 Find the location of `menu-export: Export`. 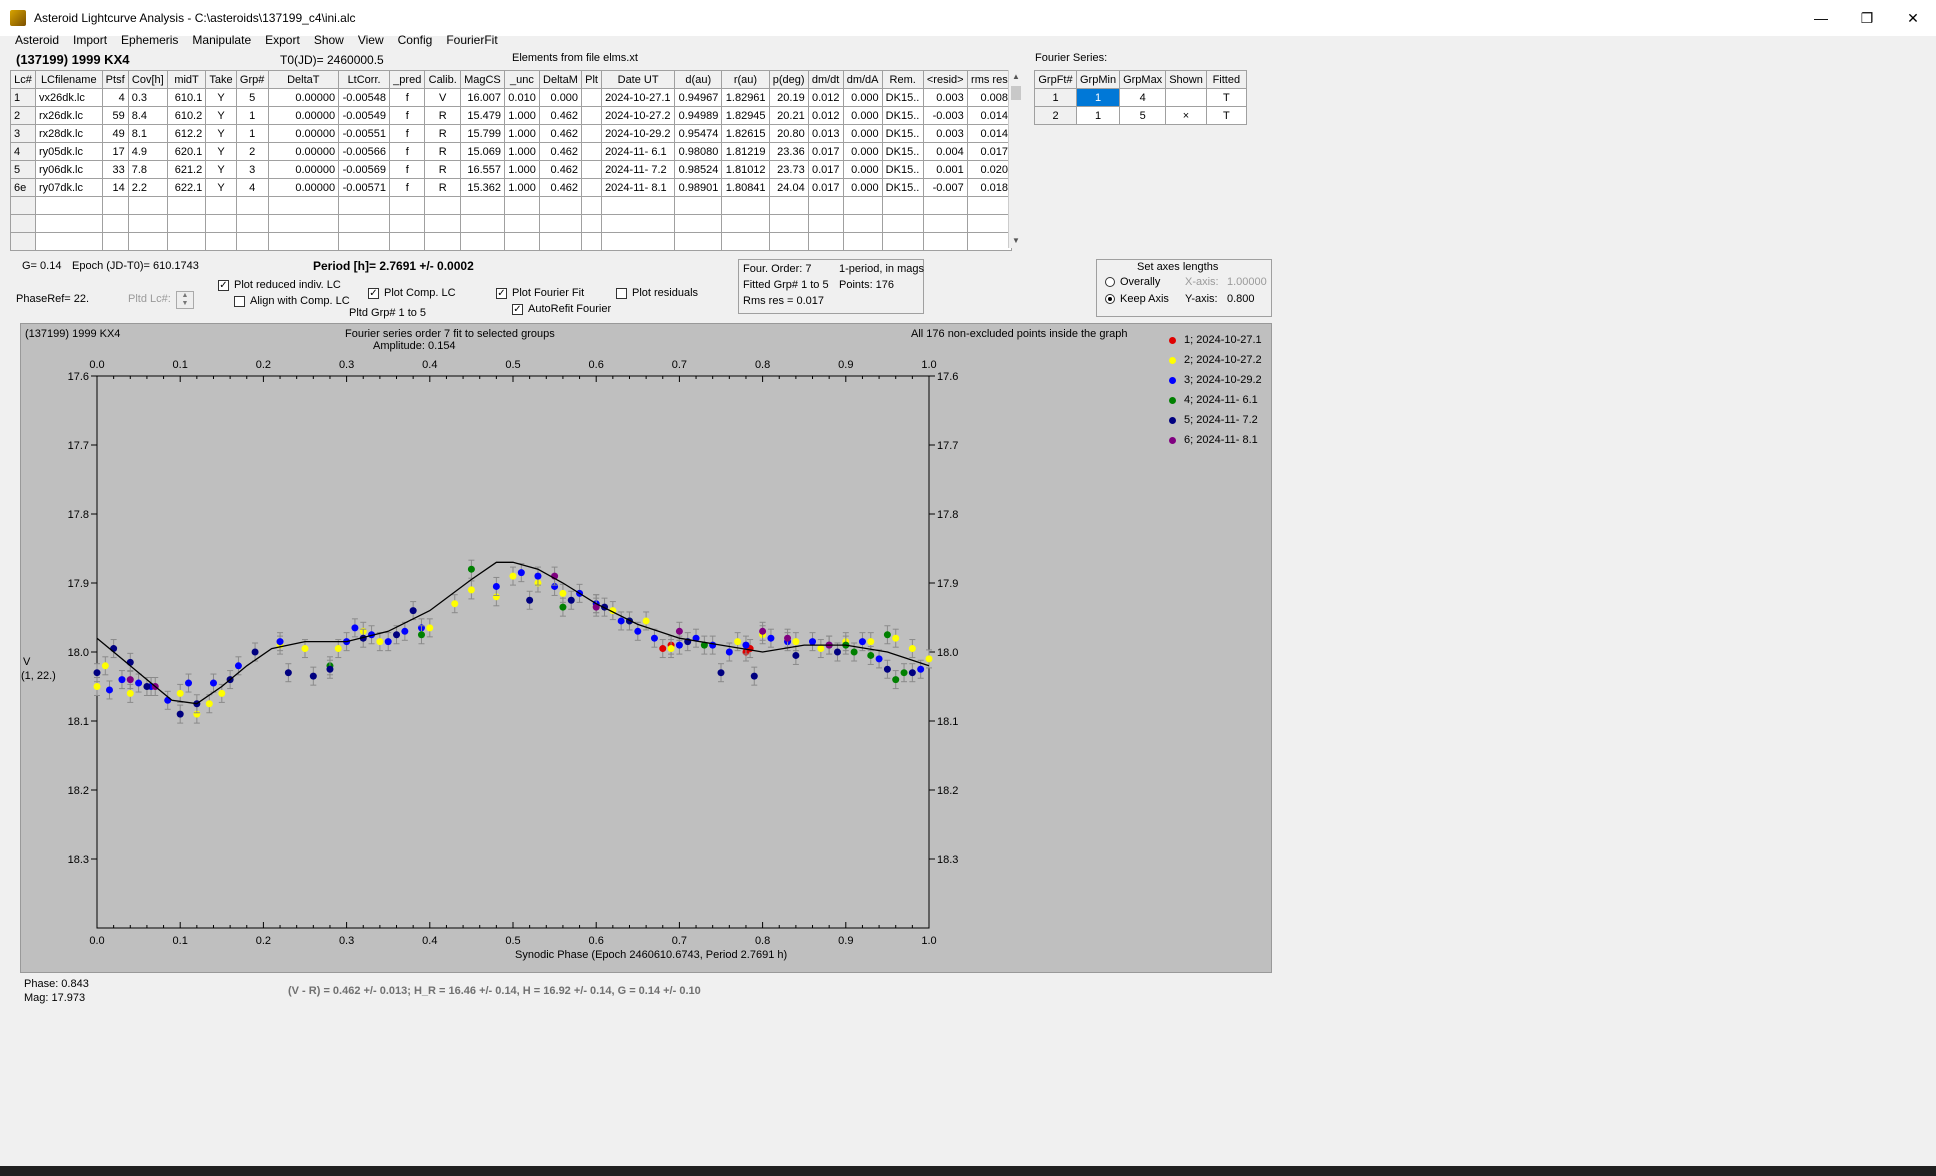

menu-export: Export is located at coordinates (282, 40).